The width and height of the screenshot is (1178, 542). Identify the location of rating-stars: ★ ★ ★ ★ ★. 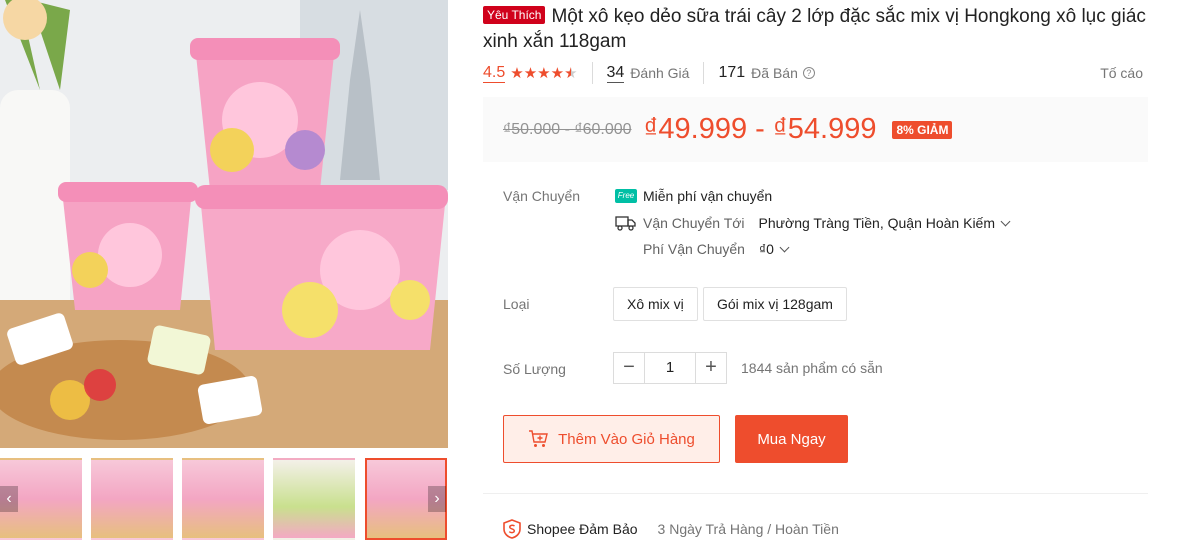
(543, 73).